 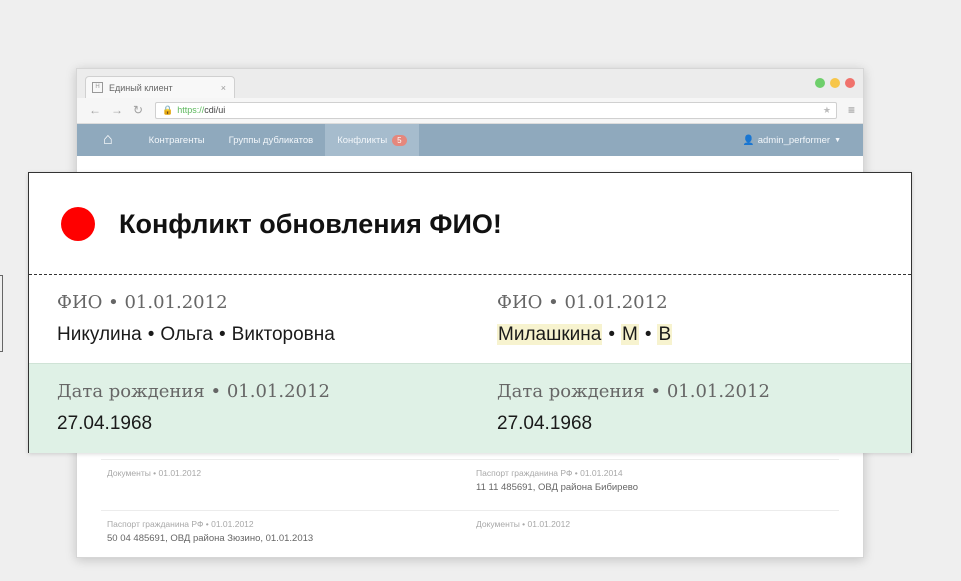 I want to click on conflict-title: Конфликт обновления ФИО!, so click(x=310, y=224).